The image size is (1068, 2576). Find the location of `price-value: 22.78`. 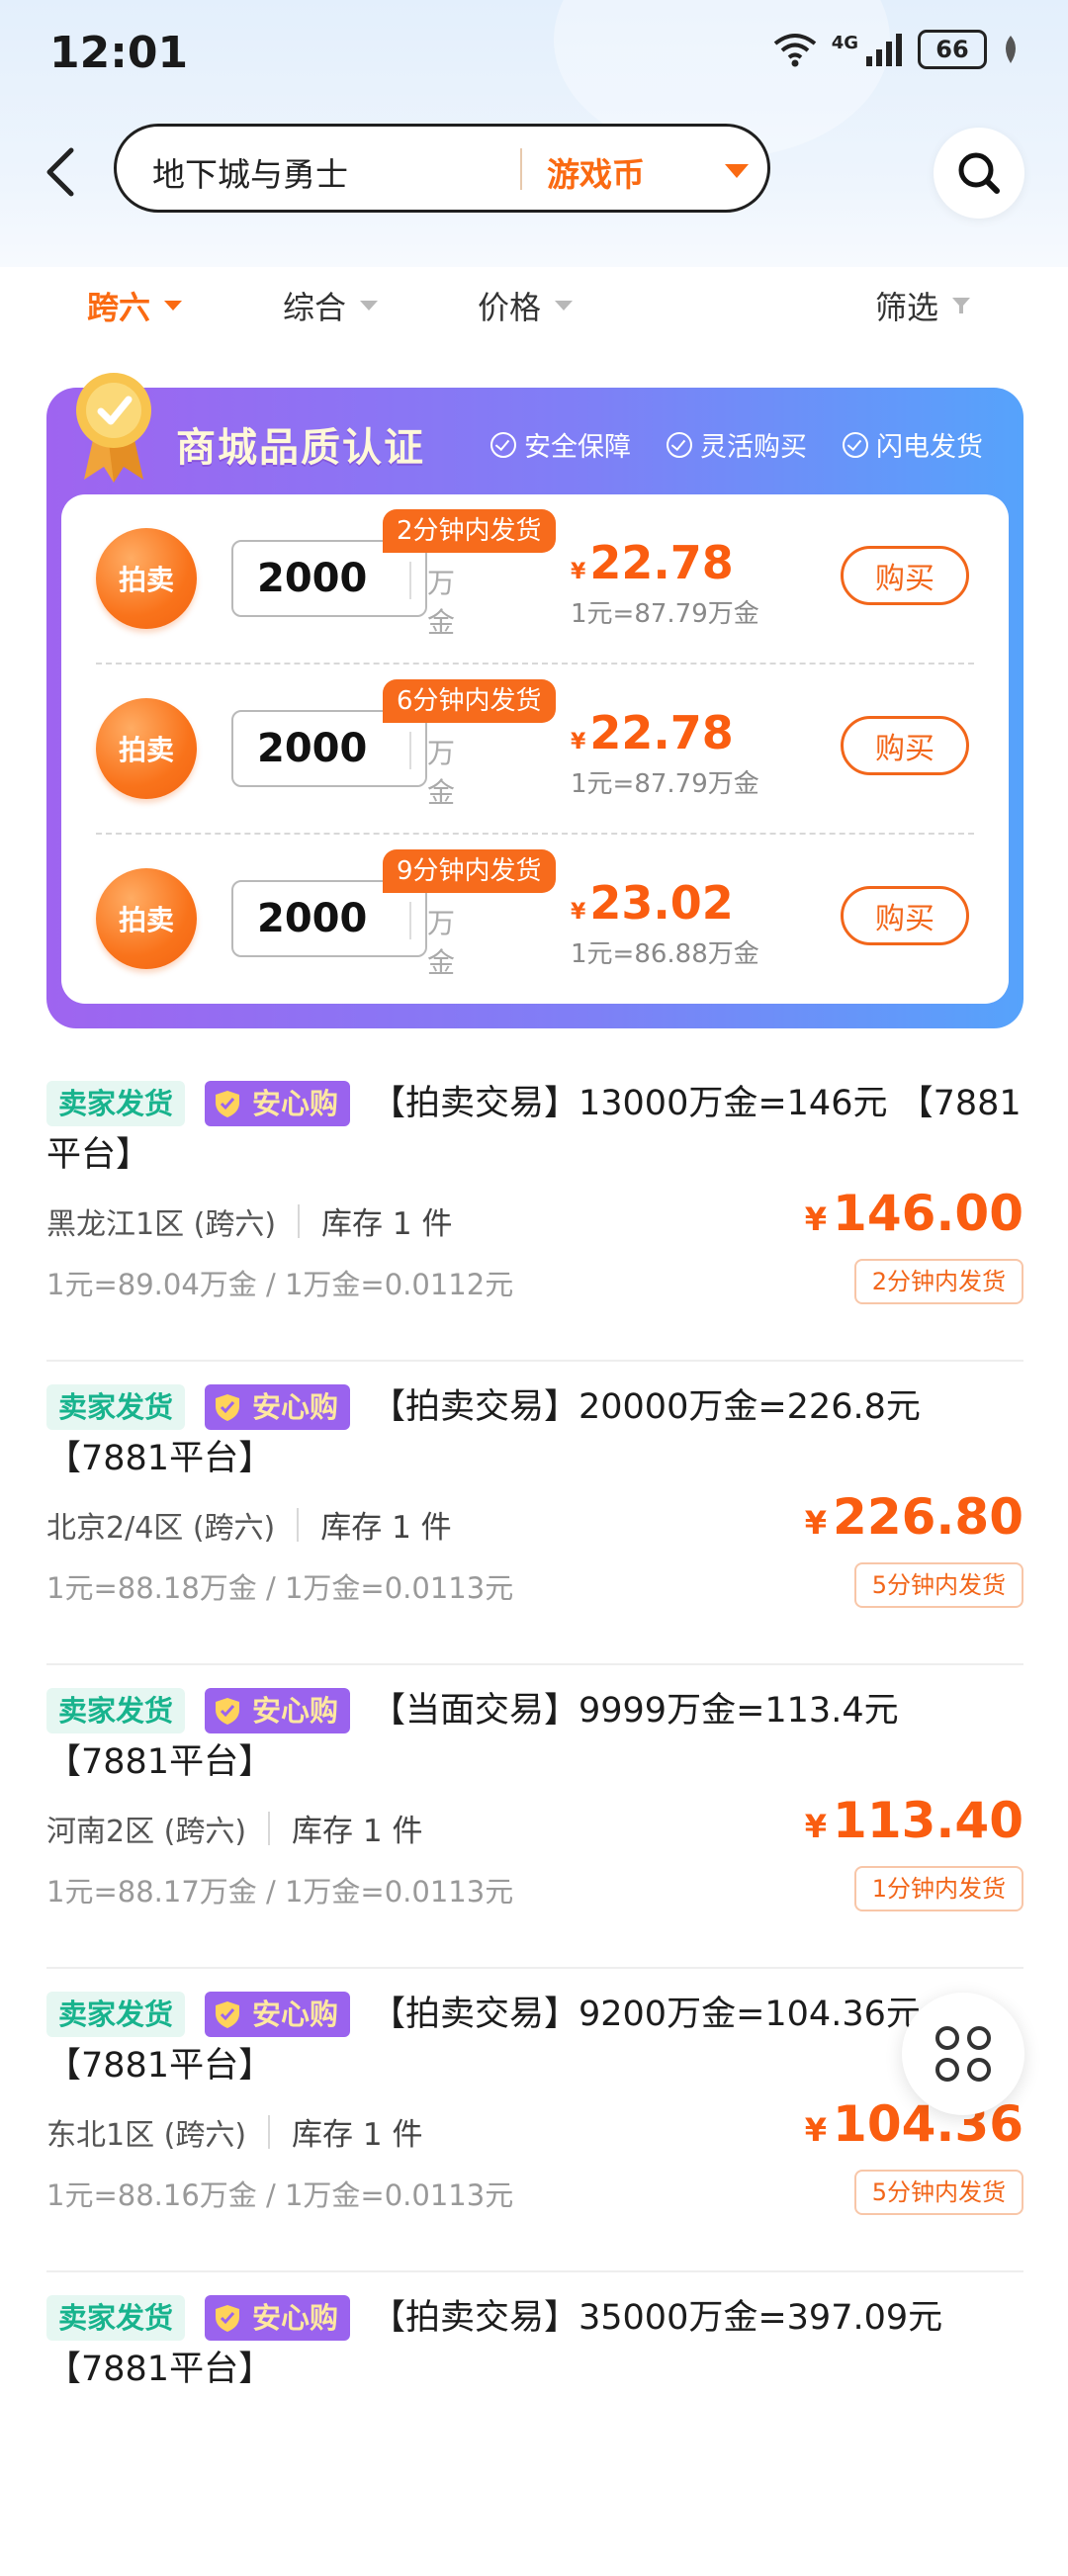

price-value: 22.78 is located at coordinates (661, 562).